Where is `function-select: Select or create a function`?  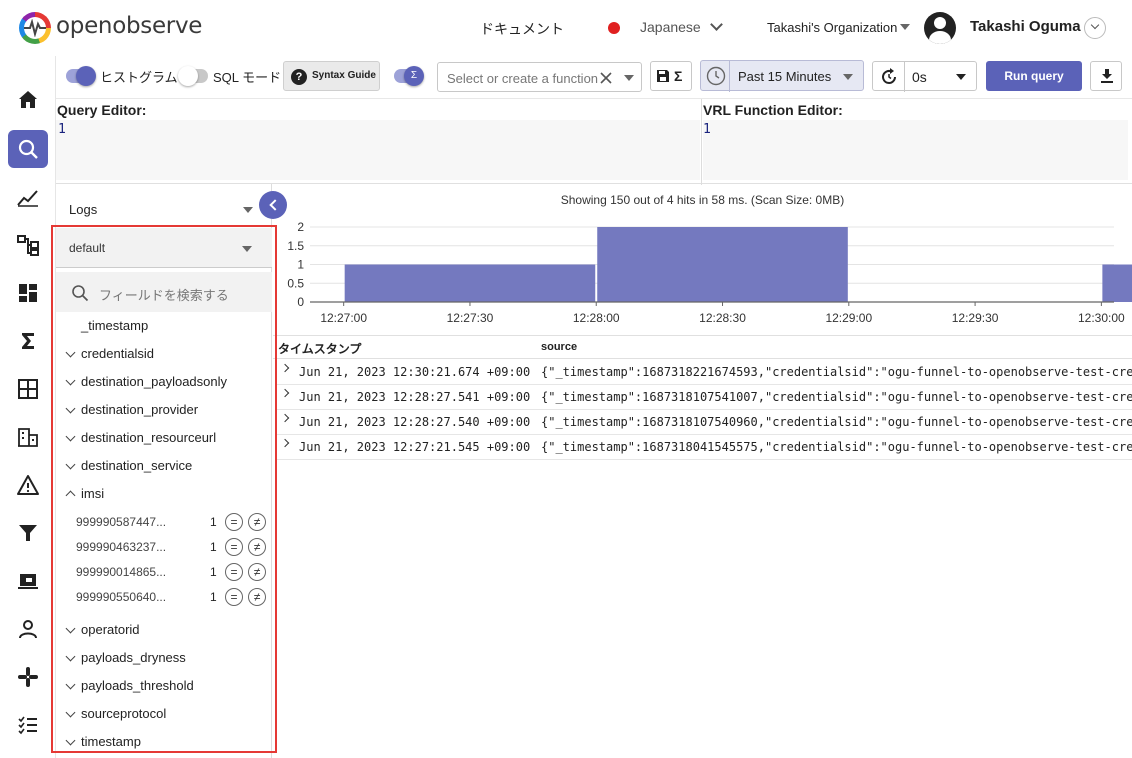 function-select: Select or create a function is located at coordinates (539, 77).